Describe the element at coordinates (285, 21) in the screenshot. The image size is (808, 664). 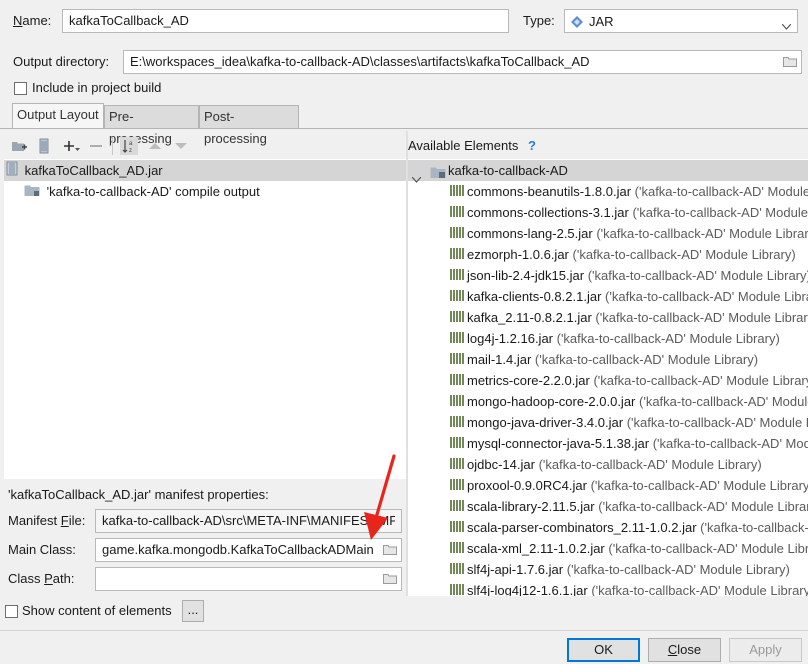
I see `name-field: kafkaToCallback_AD` at that location.